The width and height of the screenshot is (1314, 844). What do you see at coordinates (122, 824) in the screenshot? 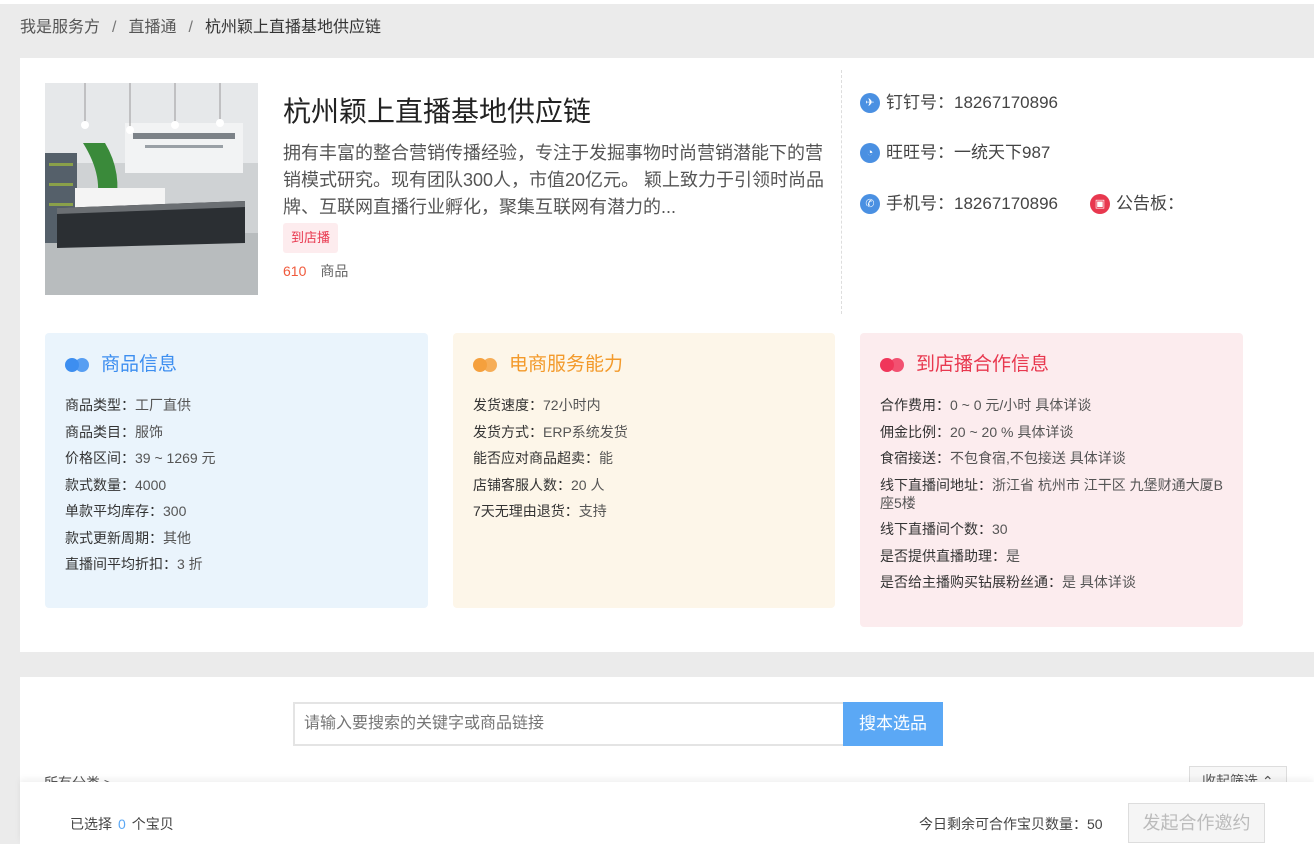
I see `selected-count: 已选择 0 个宝贝` at bounding box center [122, 824].